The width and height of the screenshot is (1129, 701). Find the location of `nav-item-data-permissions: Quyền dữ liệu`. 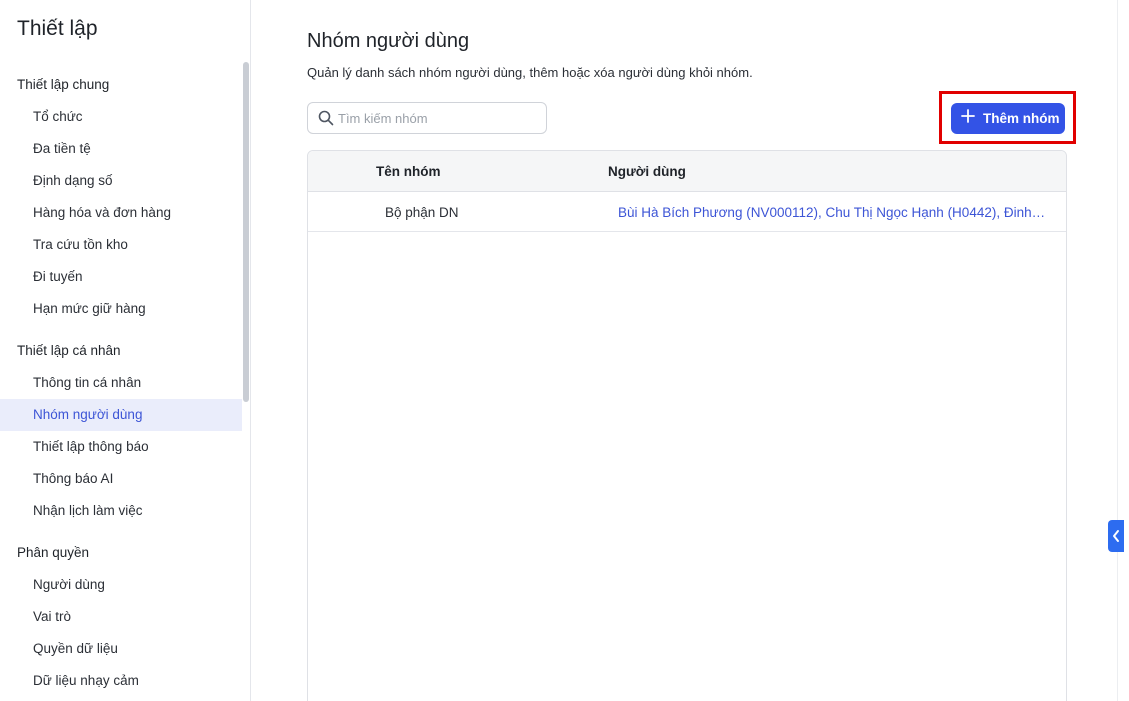

nav-item-data-permissions: Quyền dữ liệu is located at coordinates (121, 649).